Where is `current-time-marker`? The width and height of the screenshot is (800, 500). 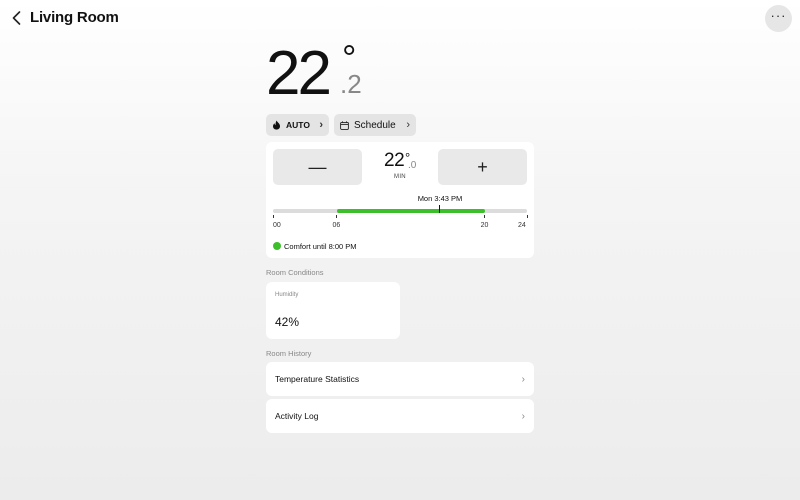 current-time-marker is located at coordinates (439, 209).